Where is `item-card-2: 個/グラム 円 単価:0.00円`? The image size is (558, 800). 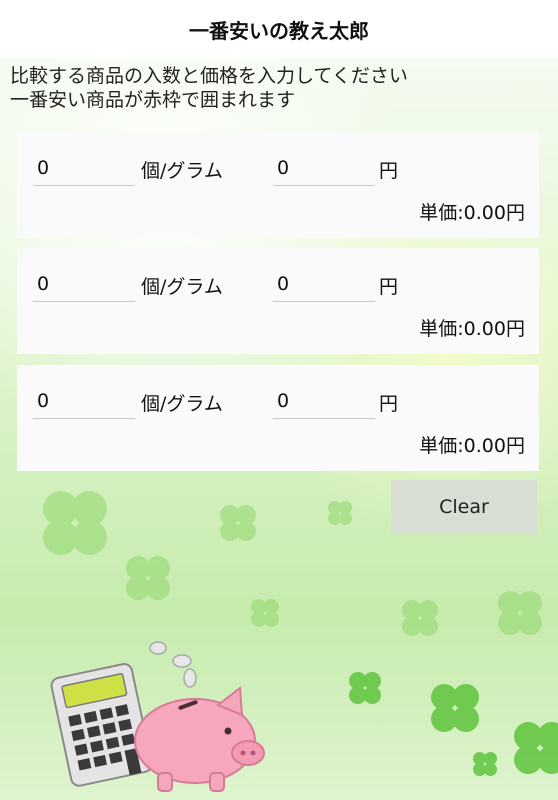 item-card-2: 個/グラム 円 単価:0.00円 is located at coordinates (278, 301).